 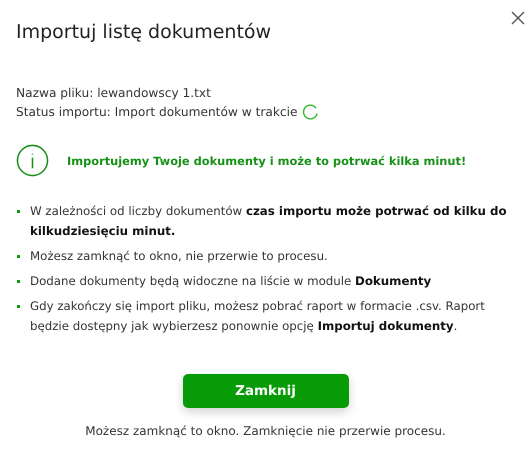 I want to click on footer-note: Możesz zamknąć to okno. Zamknięcie nie przerwie procesu., so click(x=265, y=431).